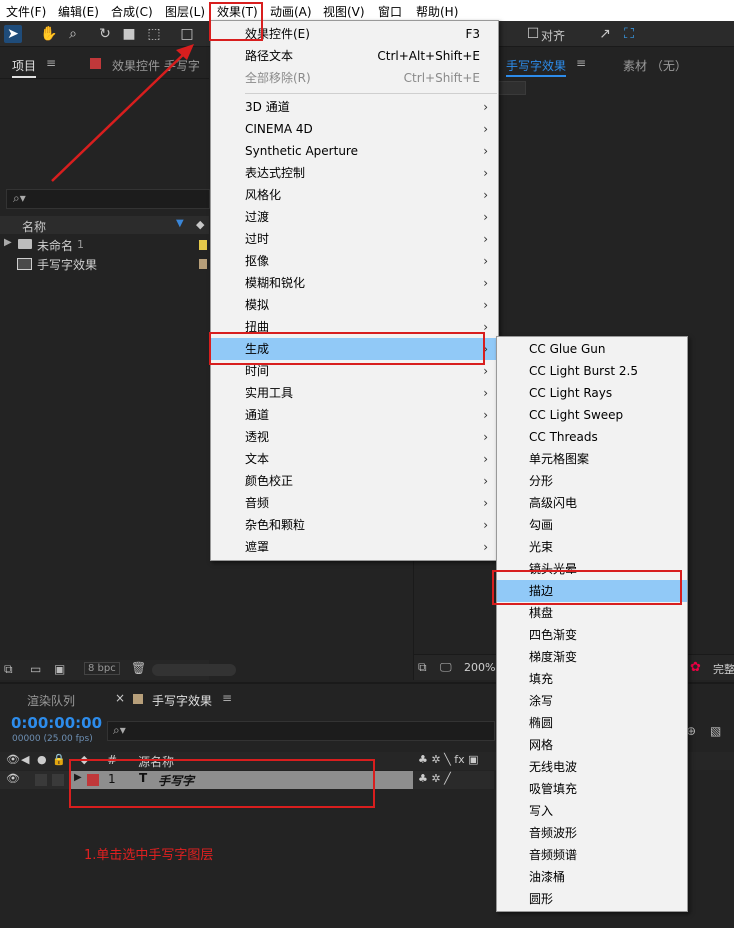  Describe the element at coordinates (122, 113) in the screenshot. I see `annotation-arrow` at that location.